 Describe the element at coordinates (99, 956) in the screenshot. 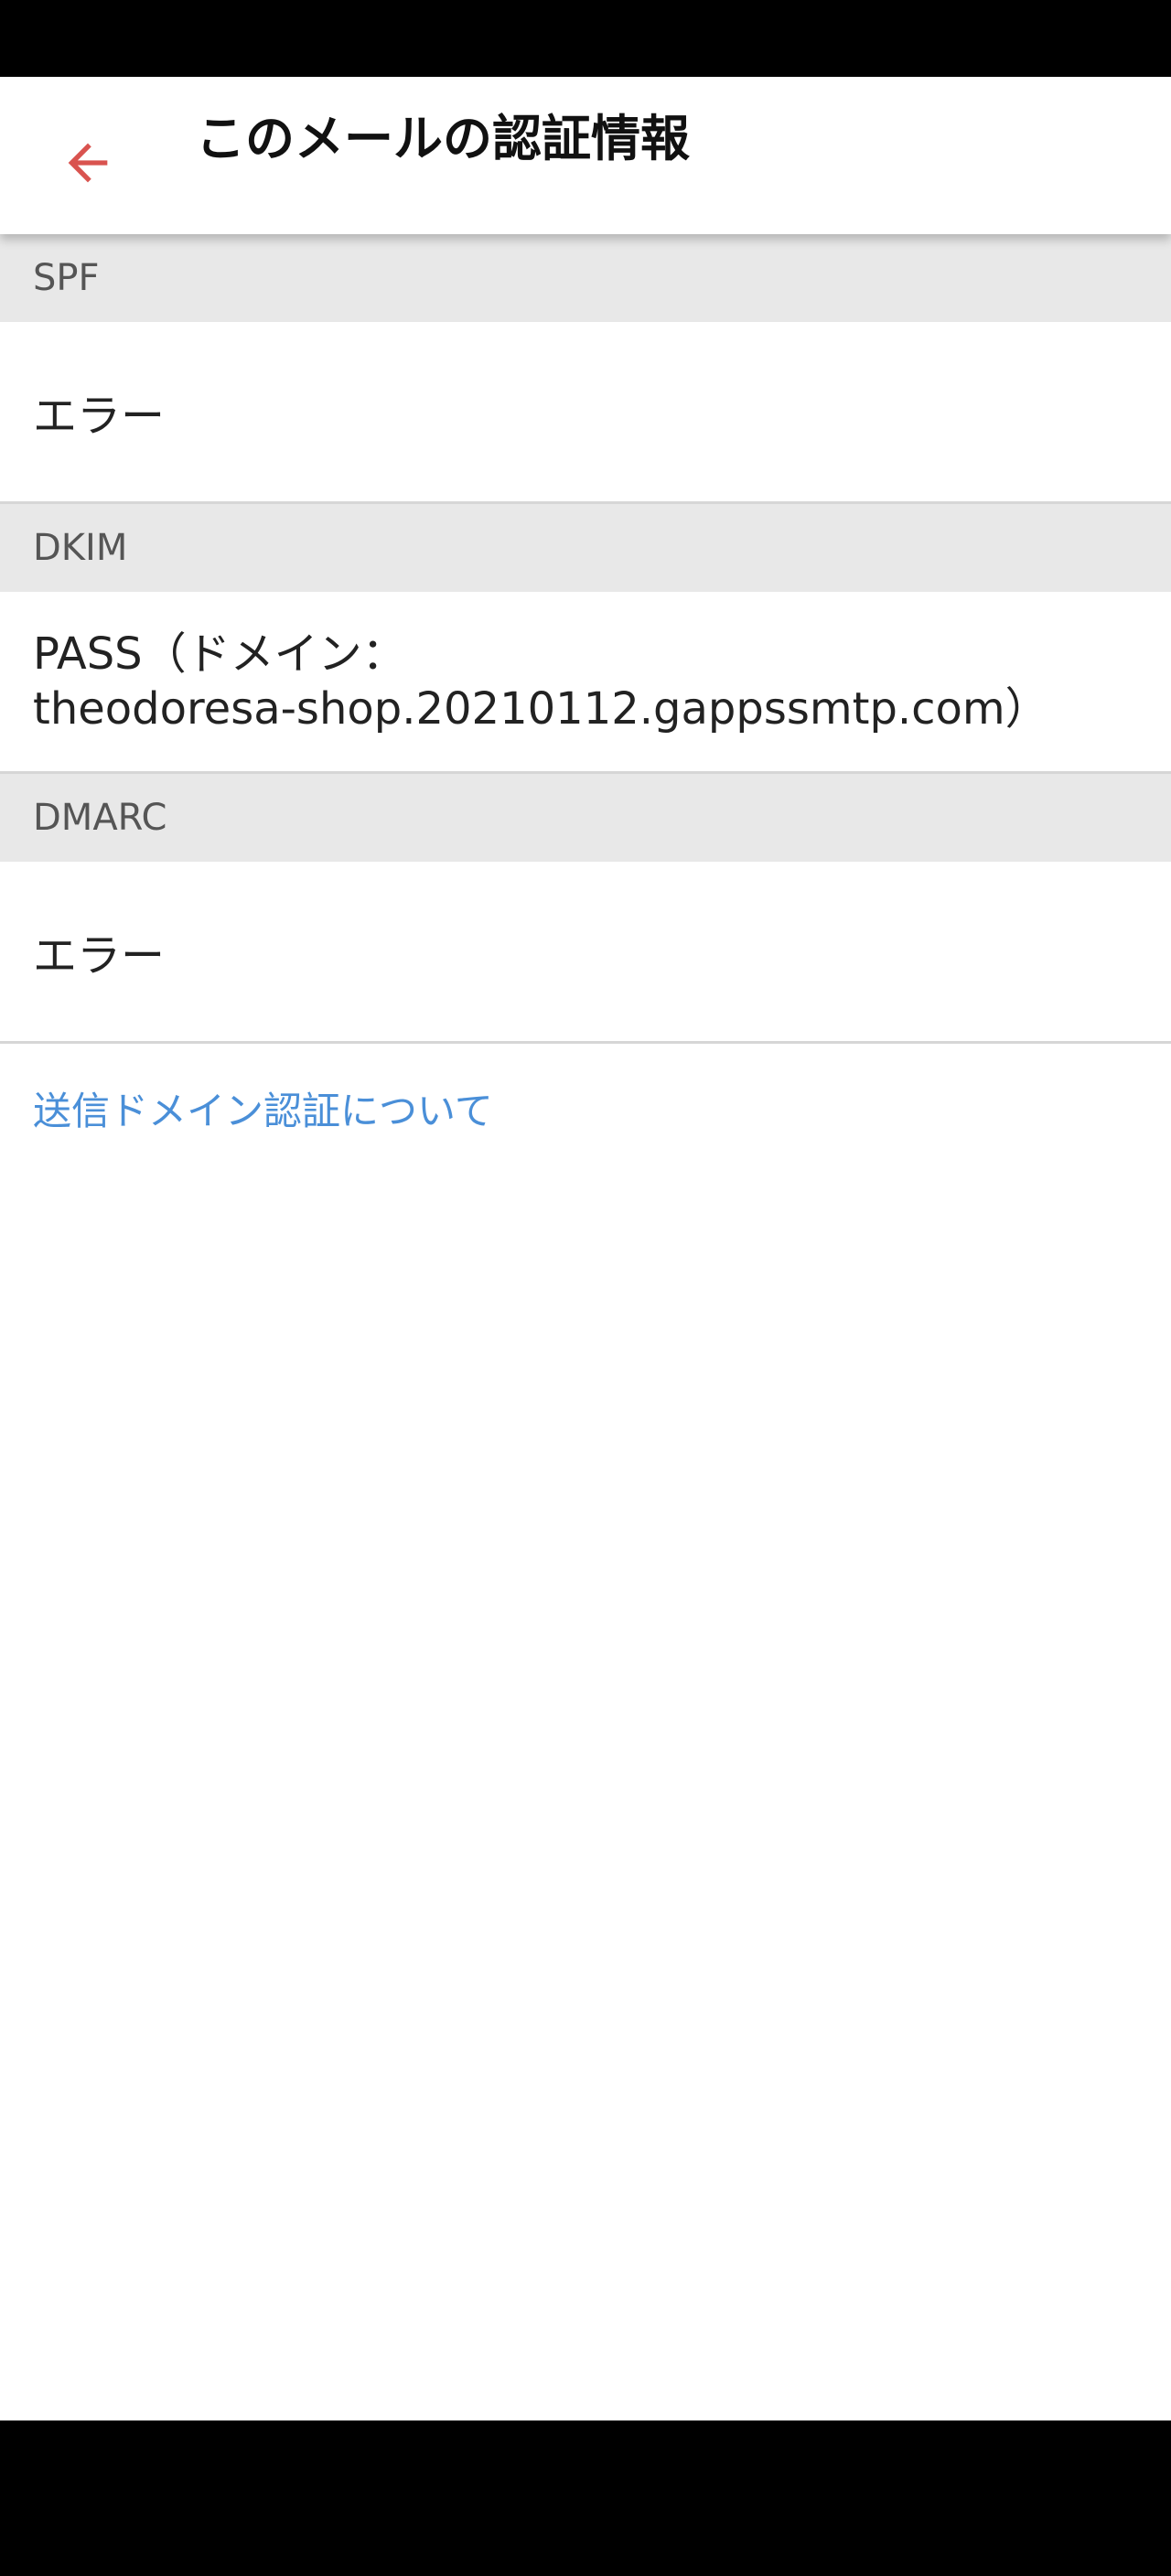

I see `dmarc-value: エラー` at that location.